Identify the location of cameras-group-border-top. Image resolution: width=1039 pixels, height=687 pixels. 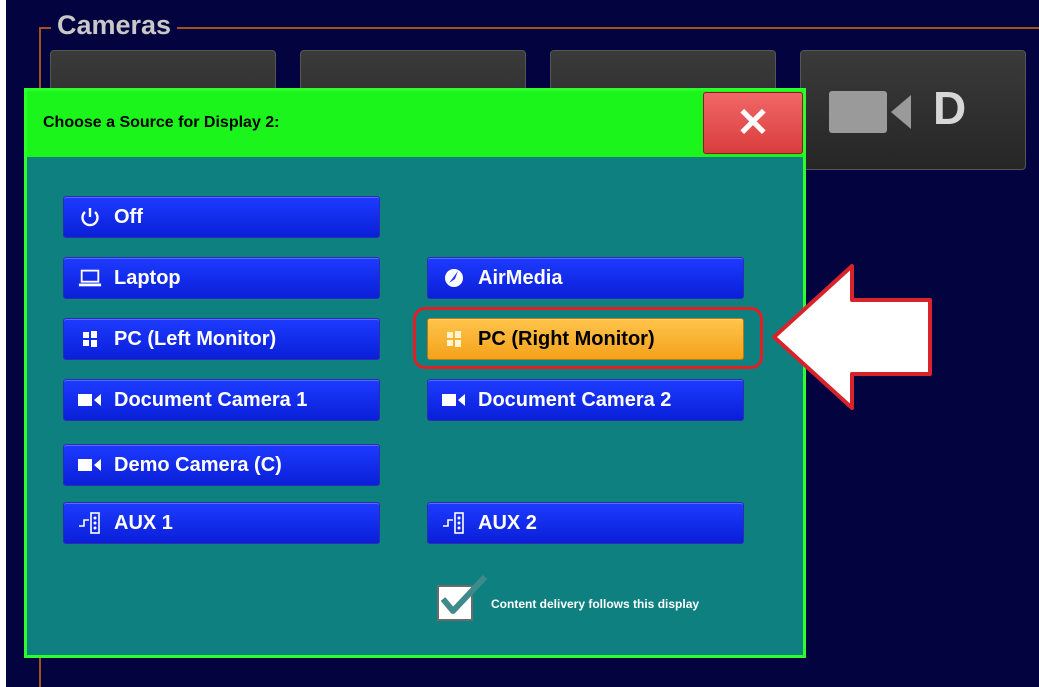
(539, 28).